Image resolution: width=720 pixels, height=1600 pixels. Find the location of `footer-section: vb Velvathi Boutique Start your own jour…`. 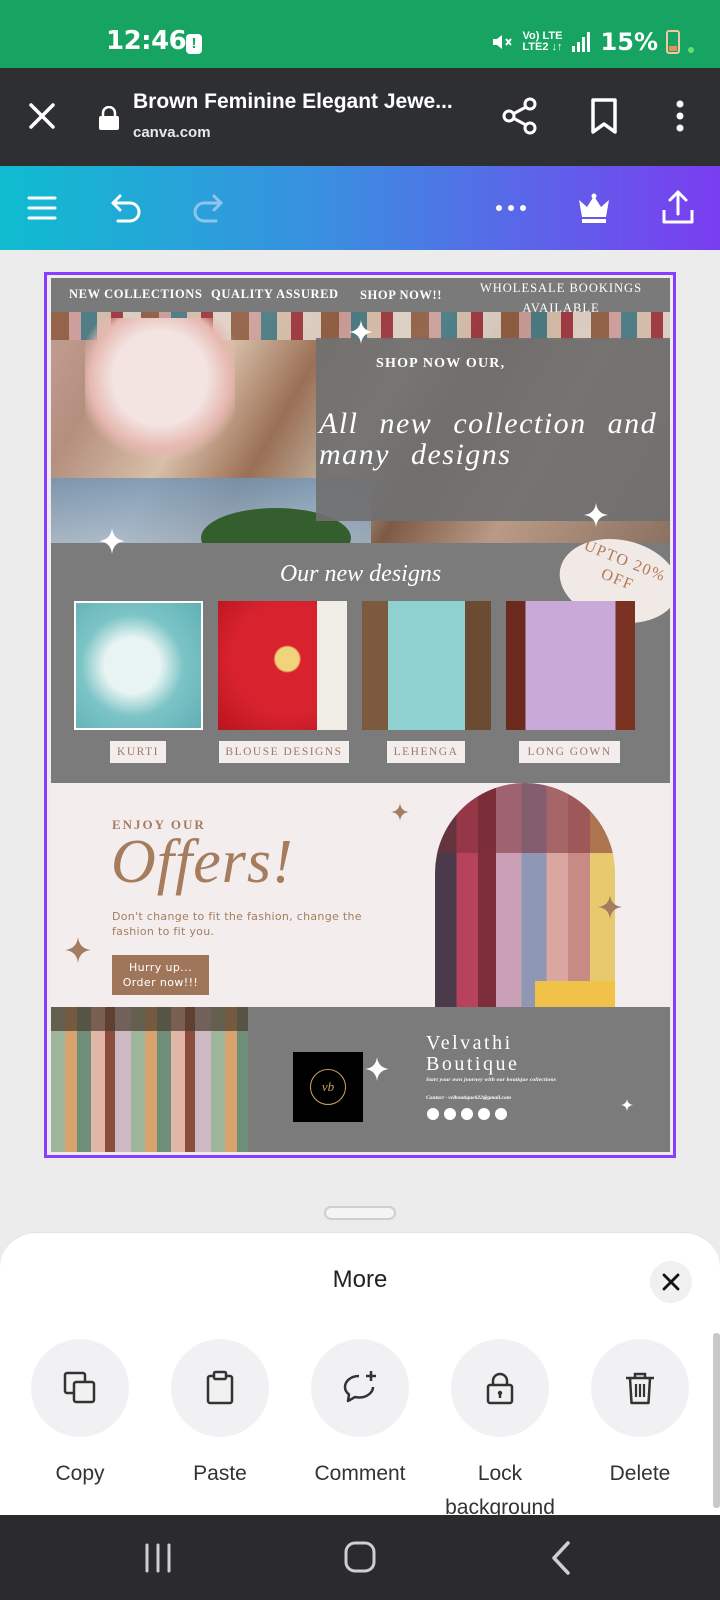

footer-section: vb Velvathi Boutique Start your own jour… is located at coordinates (360, 1079).